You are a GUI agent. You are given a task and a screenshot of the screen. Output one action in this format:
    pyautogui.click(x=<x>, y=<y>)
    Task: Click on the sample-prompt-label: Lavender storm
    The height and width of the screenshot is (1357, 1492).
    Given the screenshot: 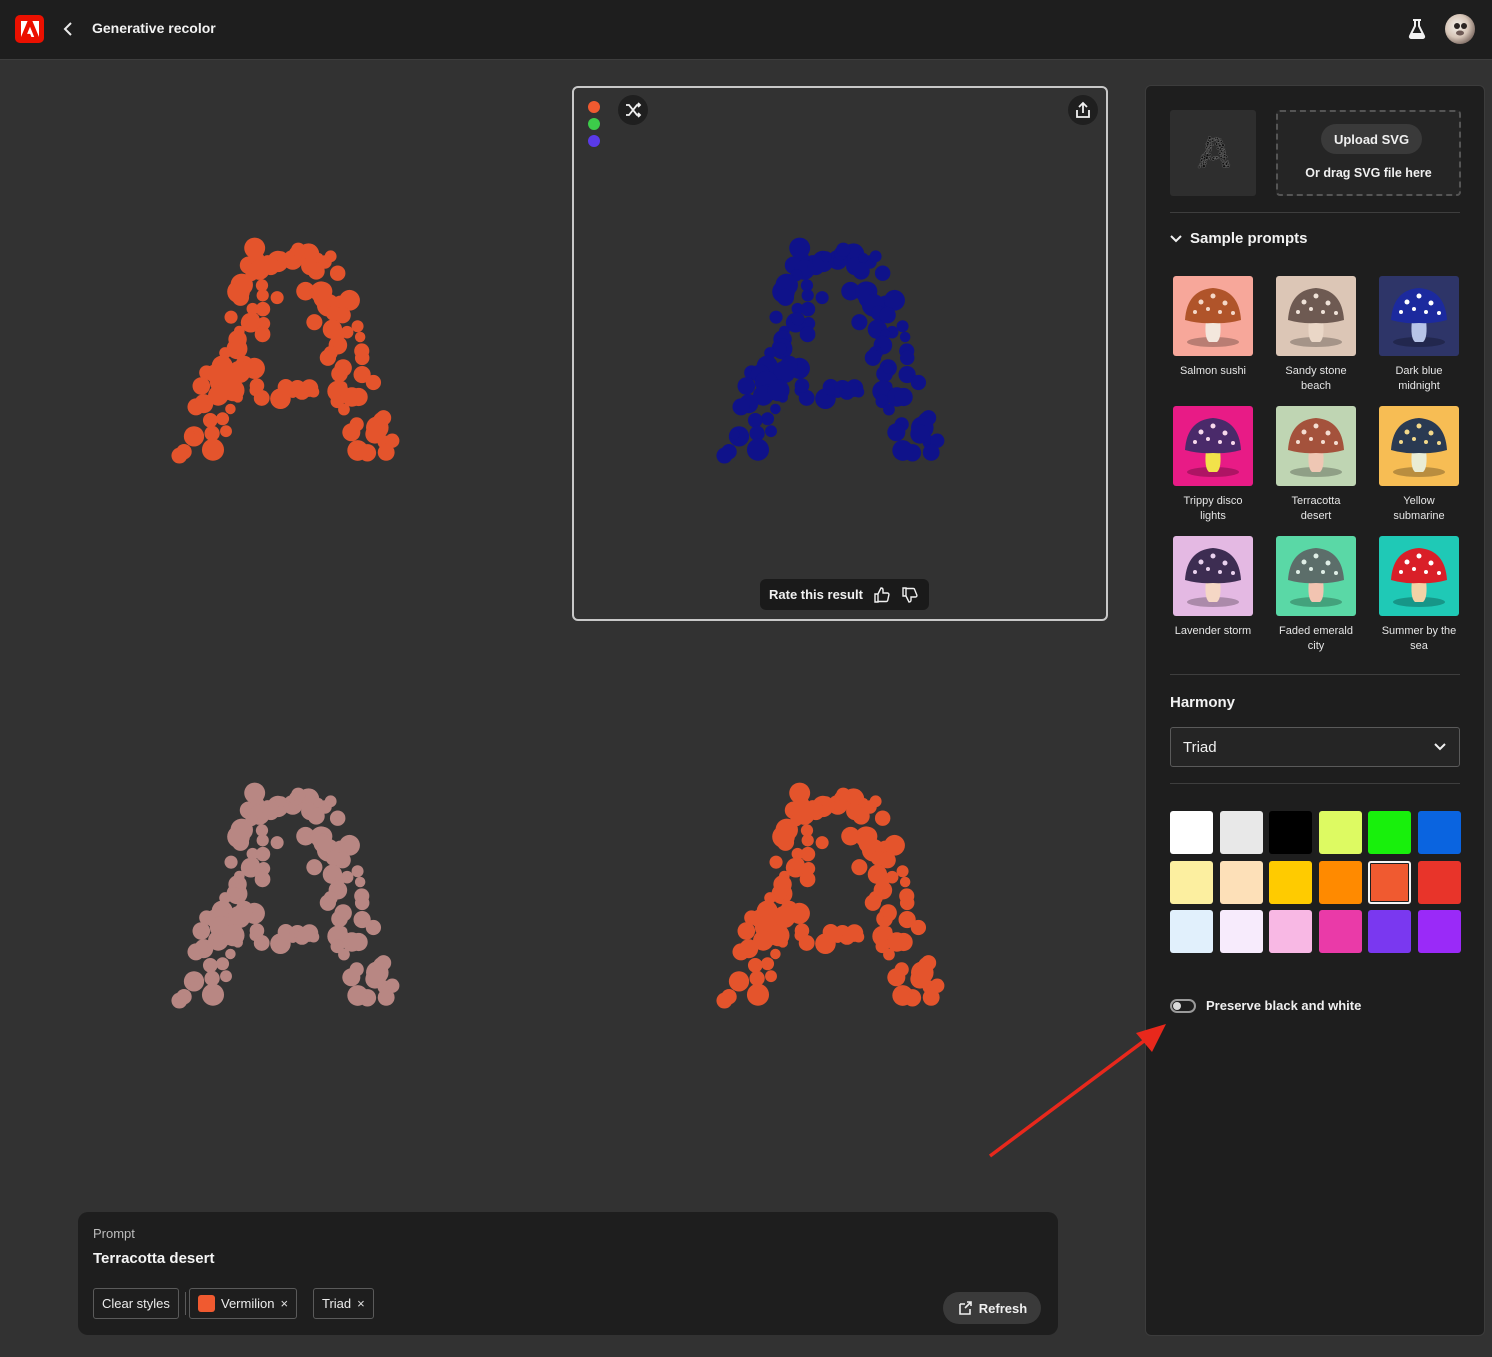 What is the action you would take?
    pyautogui.click(x=1213, y=631)
    